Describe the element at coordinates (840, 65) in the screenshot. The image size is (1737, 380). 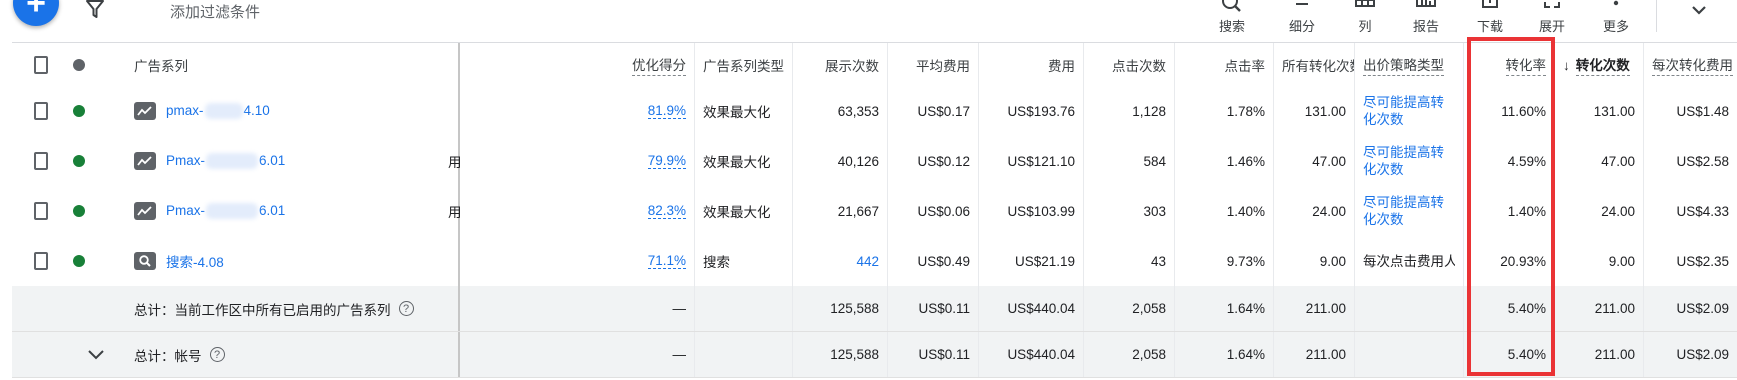
I see `header-impressions: 展示次数` at that location.